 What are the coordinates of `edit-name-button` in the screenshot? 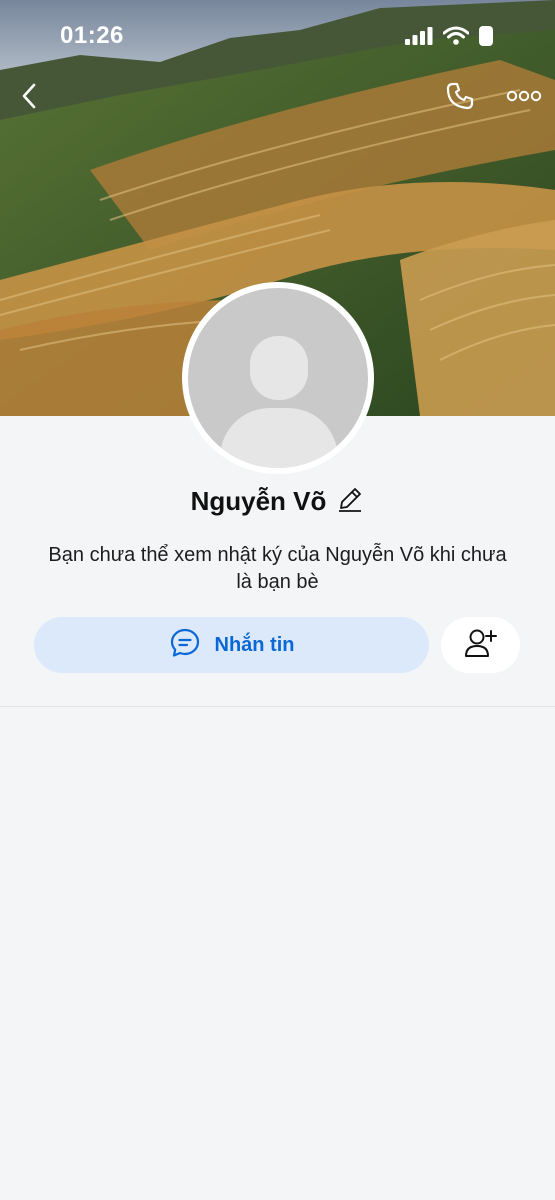 It's located at (350, 502).